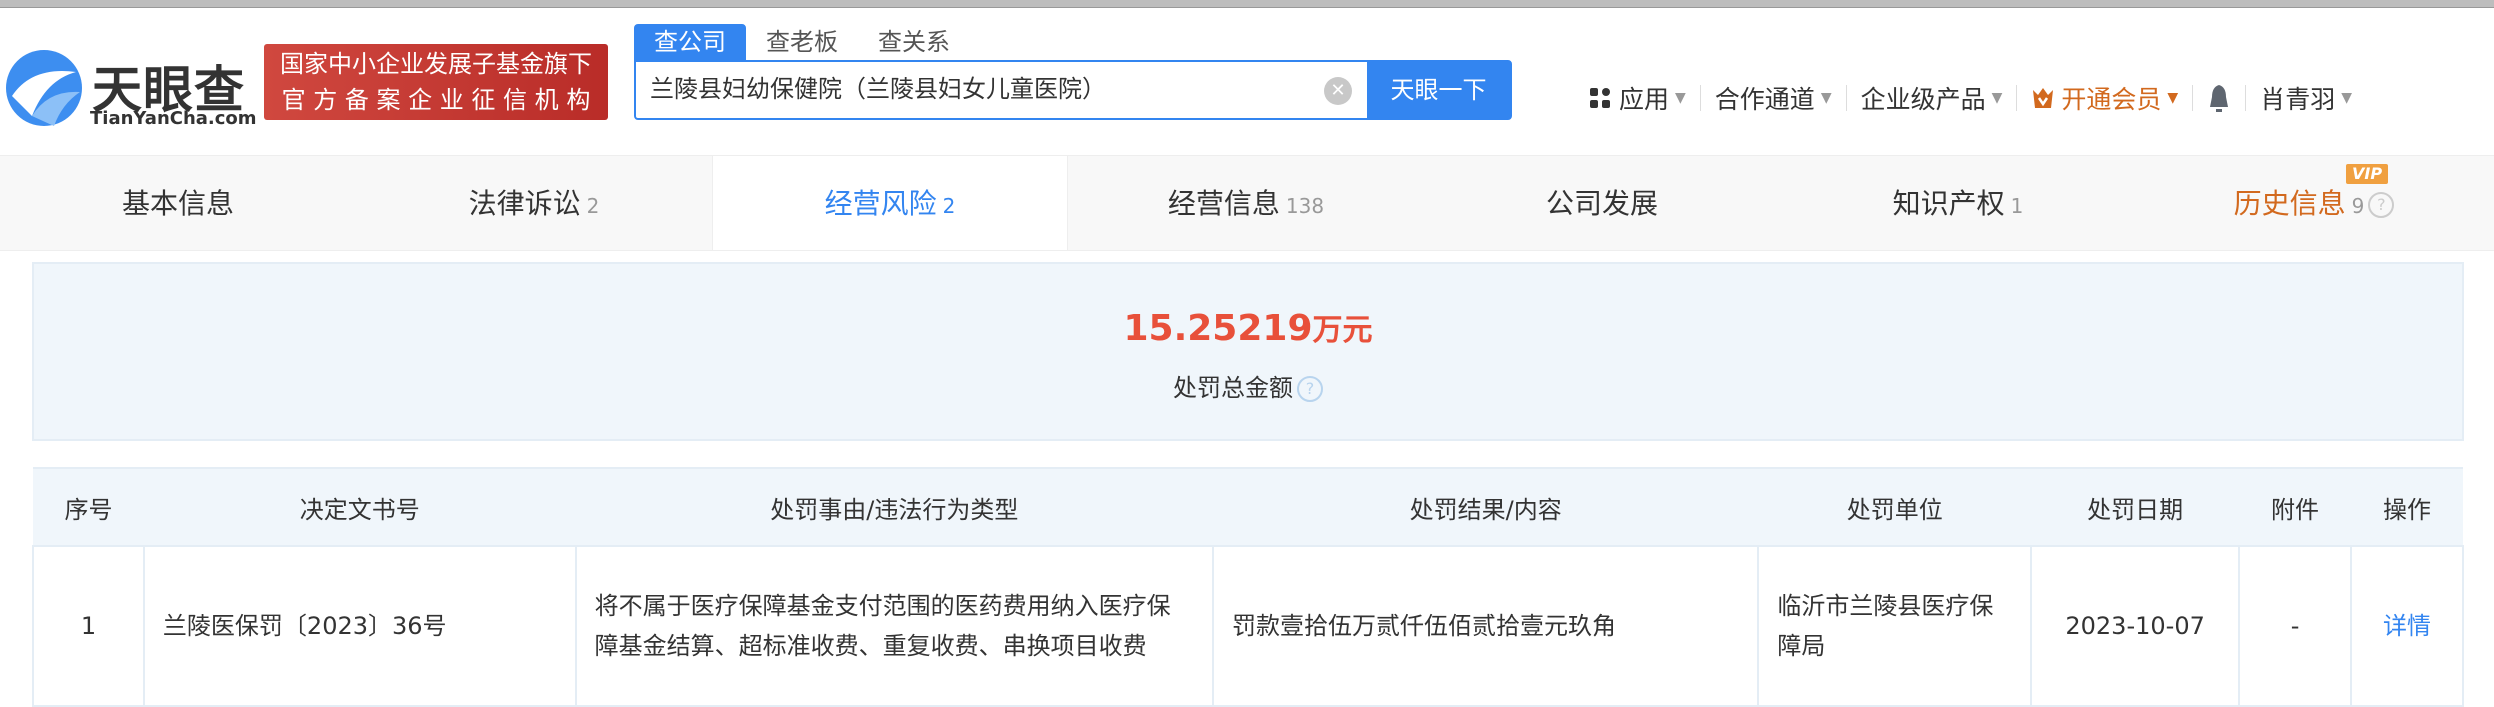  I want to click on vip-menu: 开通会员 ▼, so click(2104, 98).